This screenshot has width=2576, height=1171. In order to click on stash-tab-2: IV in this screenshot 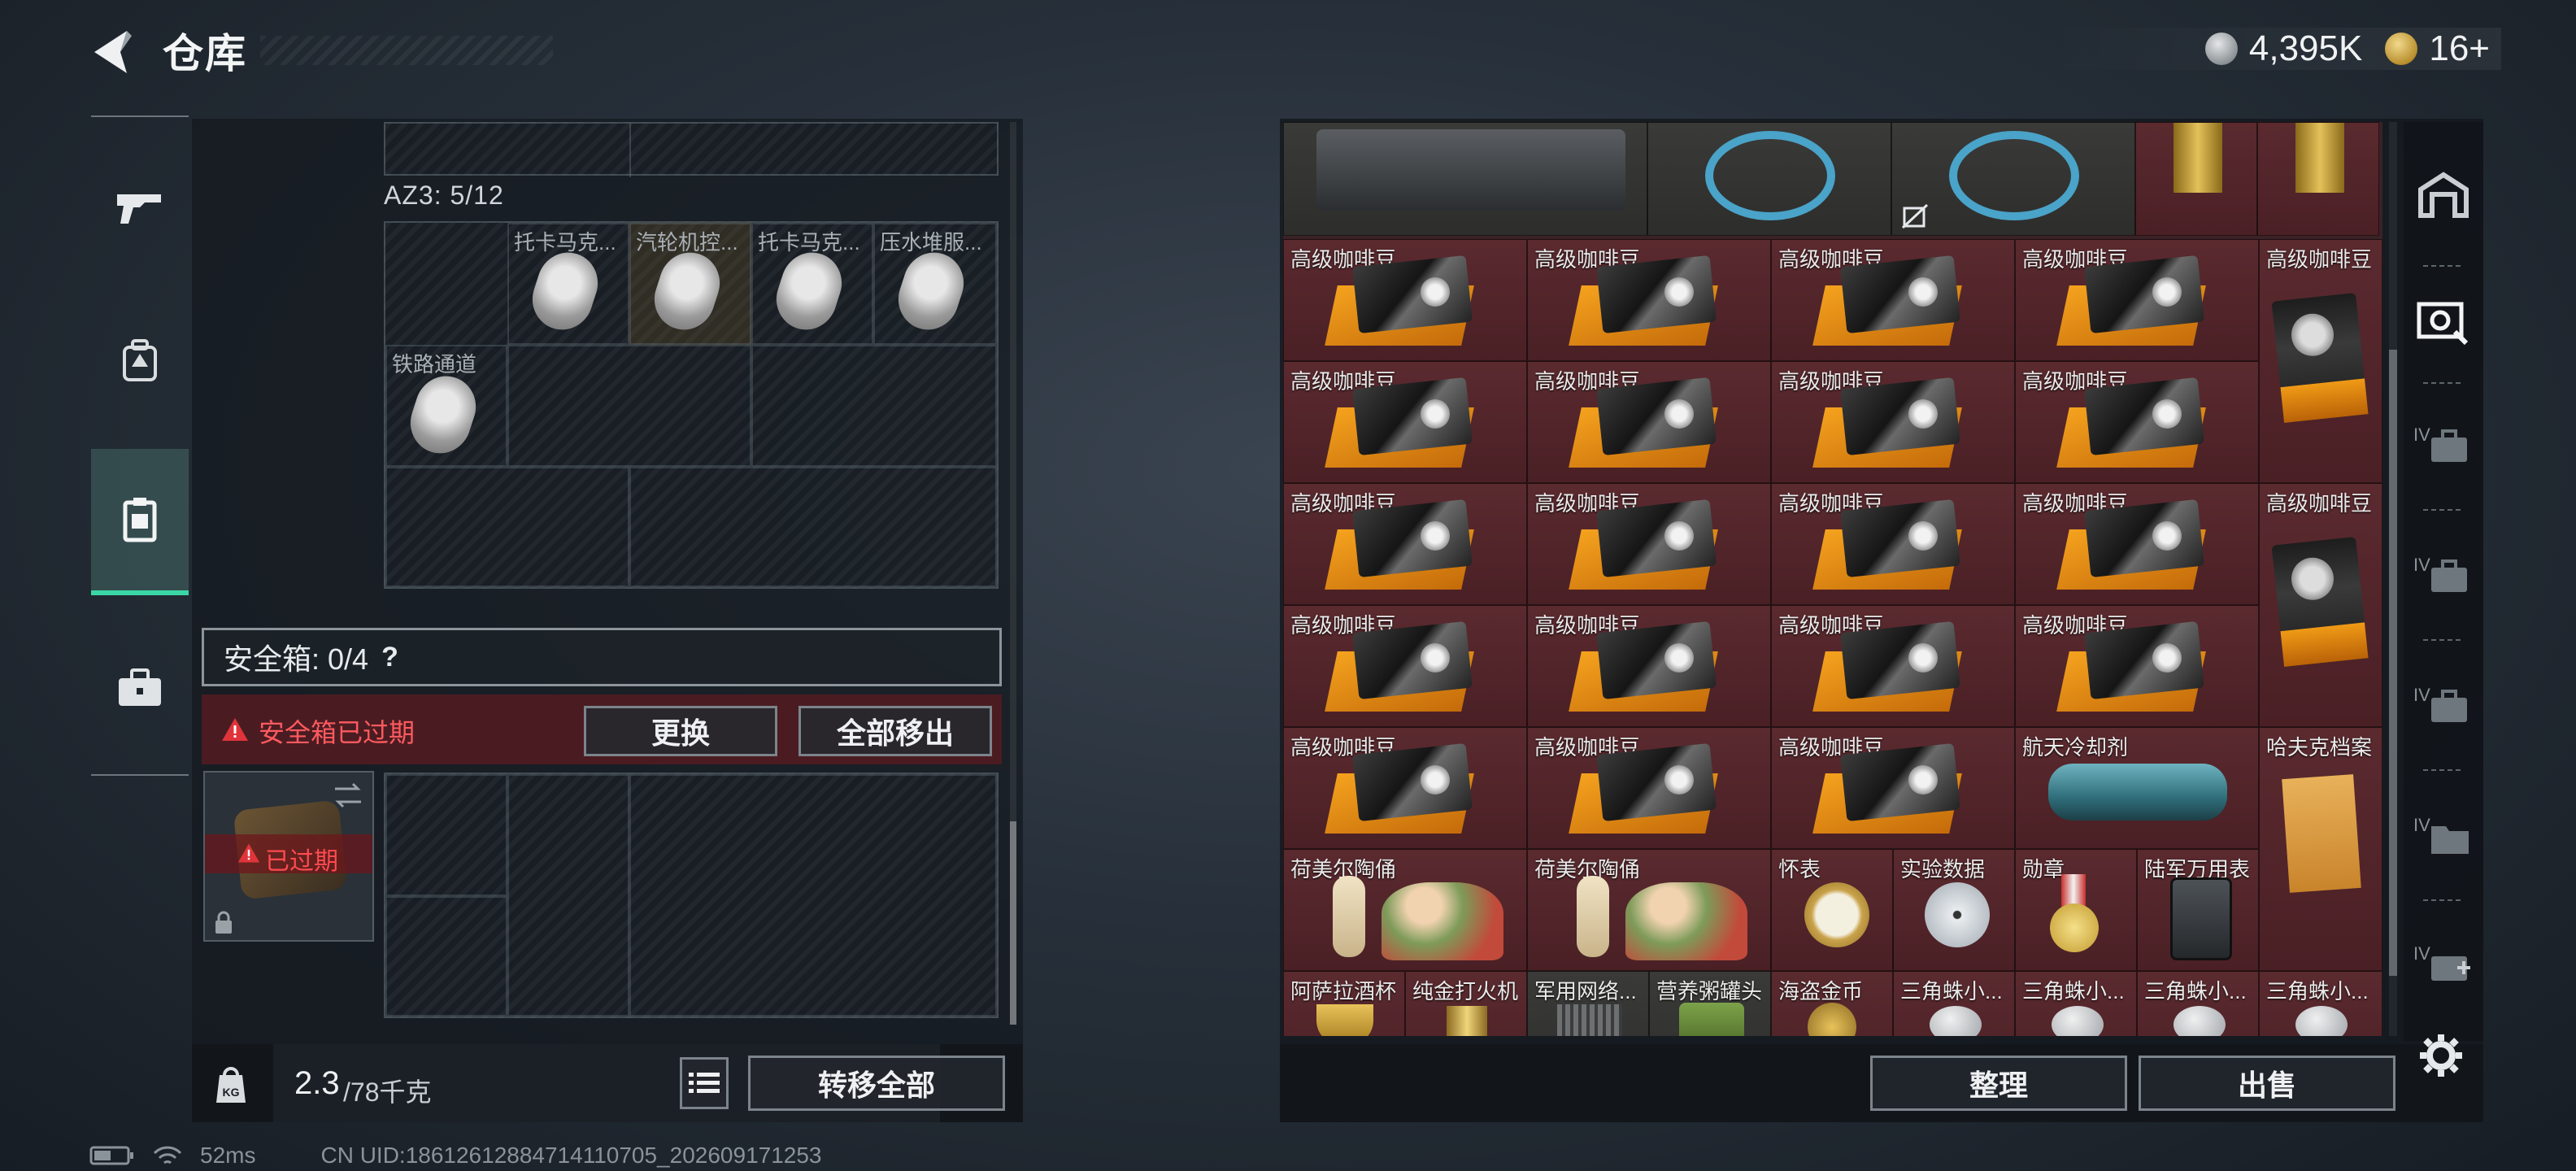, I will do `click(2443, 577)`.